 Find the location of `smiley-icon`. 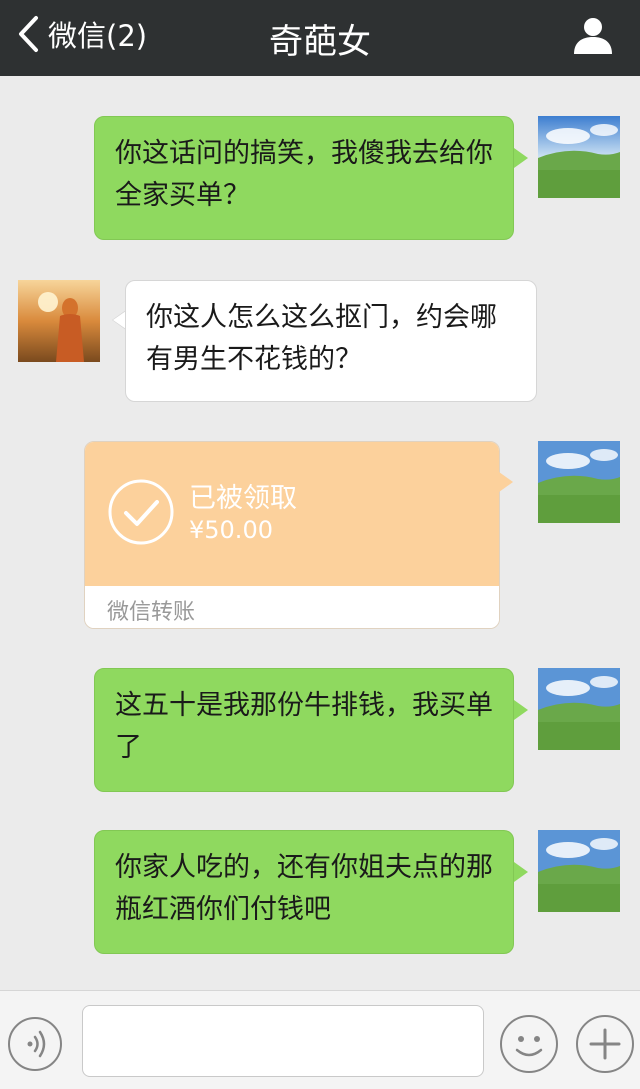

smiley-icon is located at coordinates (529, 1046).